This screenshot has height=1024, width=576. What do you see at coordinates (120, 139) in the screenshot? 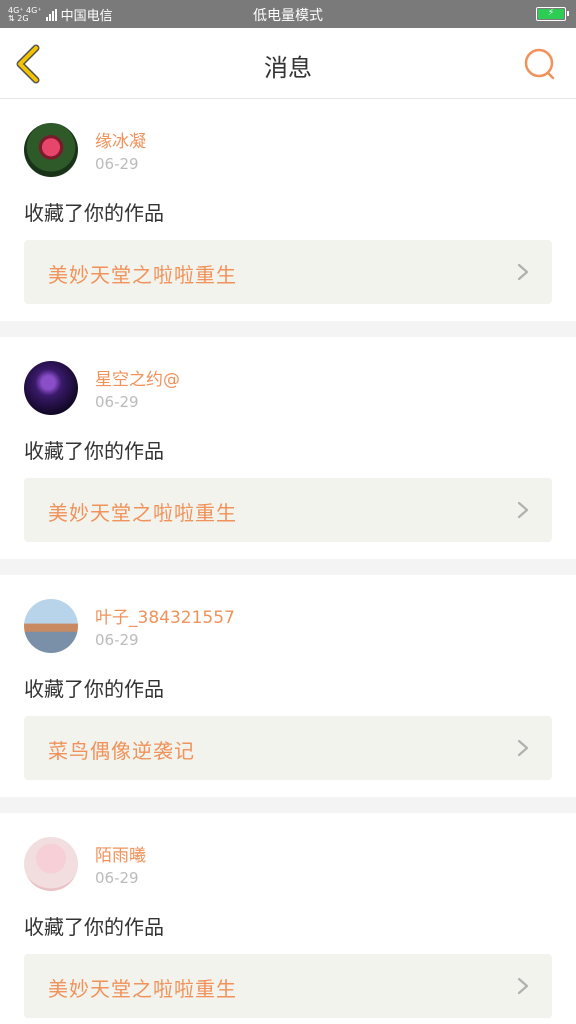
I see `username: 缘冰凝` at bounding box center [120, 139].